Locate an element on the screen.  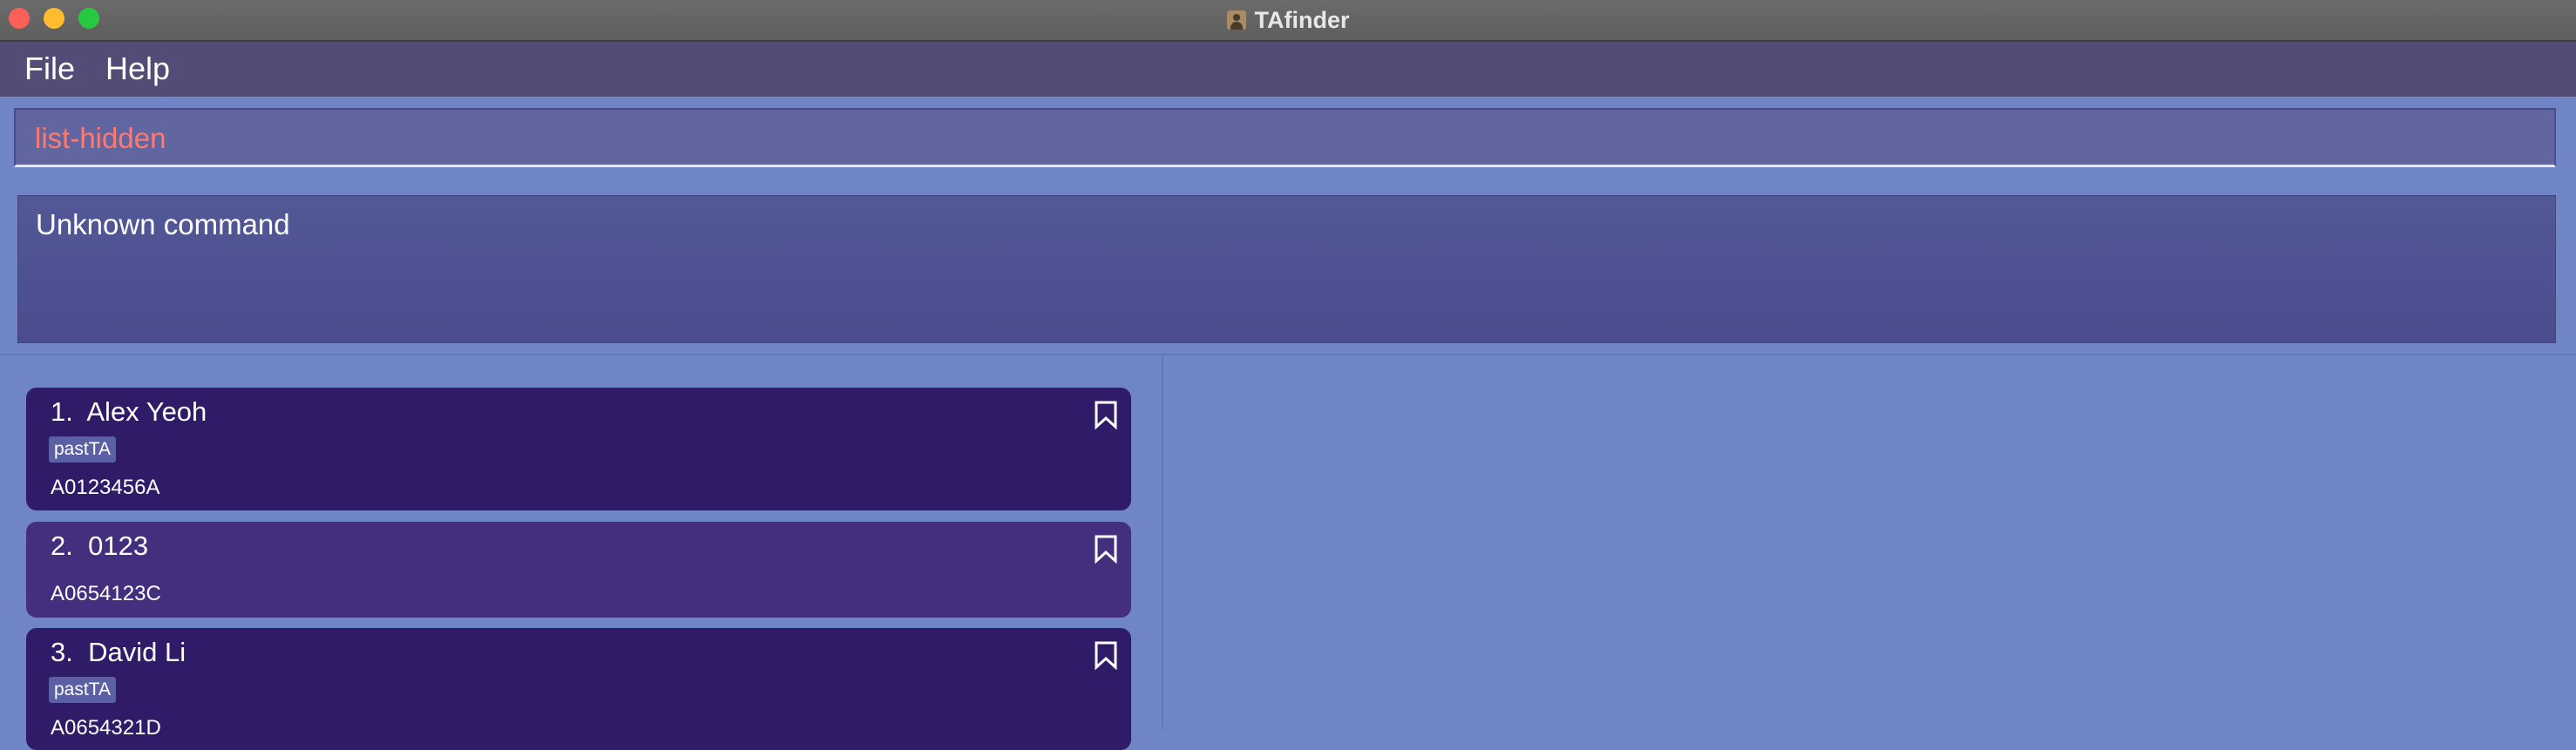
person-name: Alex Yeoh is located at coordinates (146, 411).